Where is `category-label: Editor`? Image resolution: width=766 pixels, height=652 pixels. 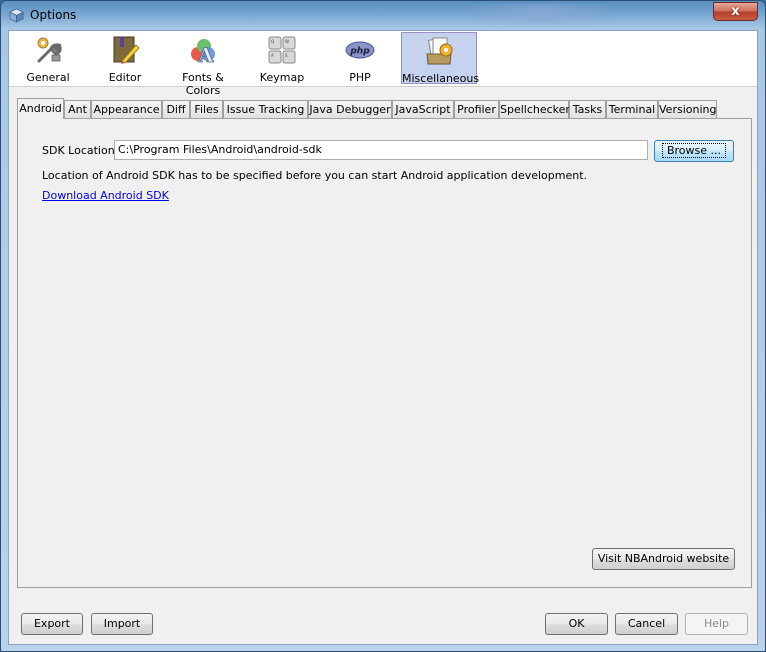 category-label: Editor is located at coordinates (125, 77).